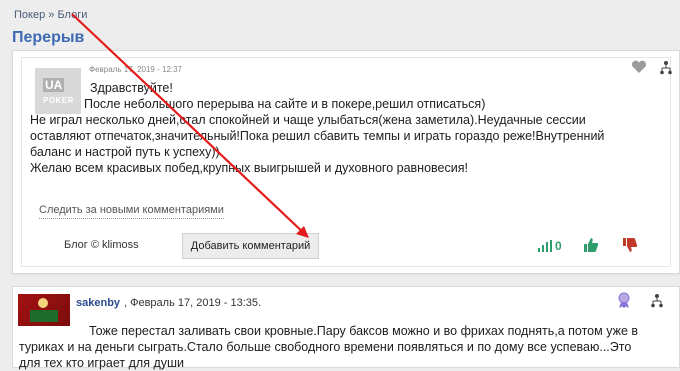  Describe the element at coordinates (250, 246) in the screenshot. I see `add-comment-button: Добавить комментарий` at that location.